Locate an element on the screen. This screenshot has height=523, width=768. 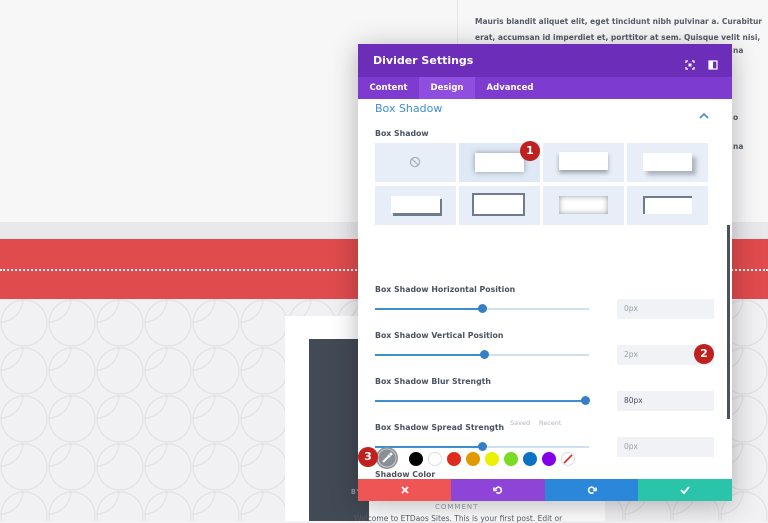
no-shadow-icon is located at coordinates (415, 162).